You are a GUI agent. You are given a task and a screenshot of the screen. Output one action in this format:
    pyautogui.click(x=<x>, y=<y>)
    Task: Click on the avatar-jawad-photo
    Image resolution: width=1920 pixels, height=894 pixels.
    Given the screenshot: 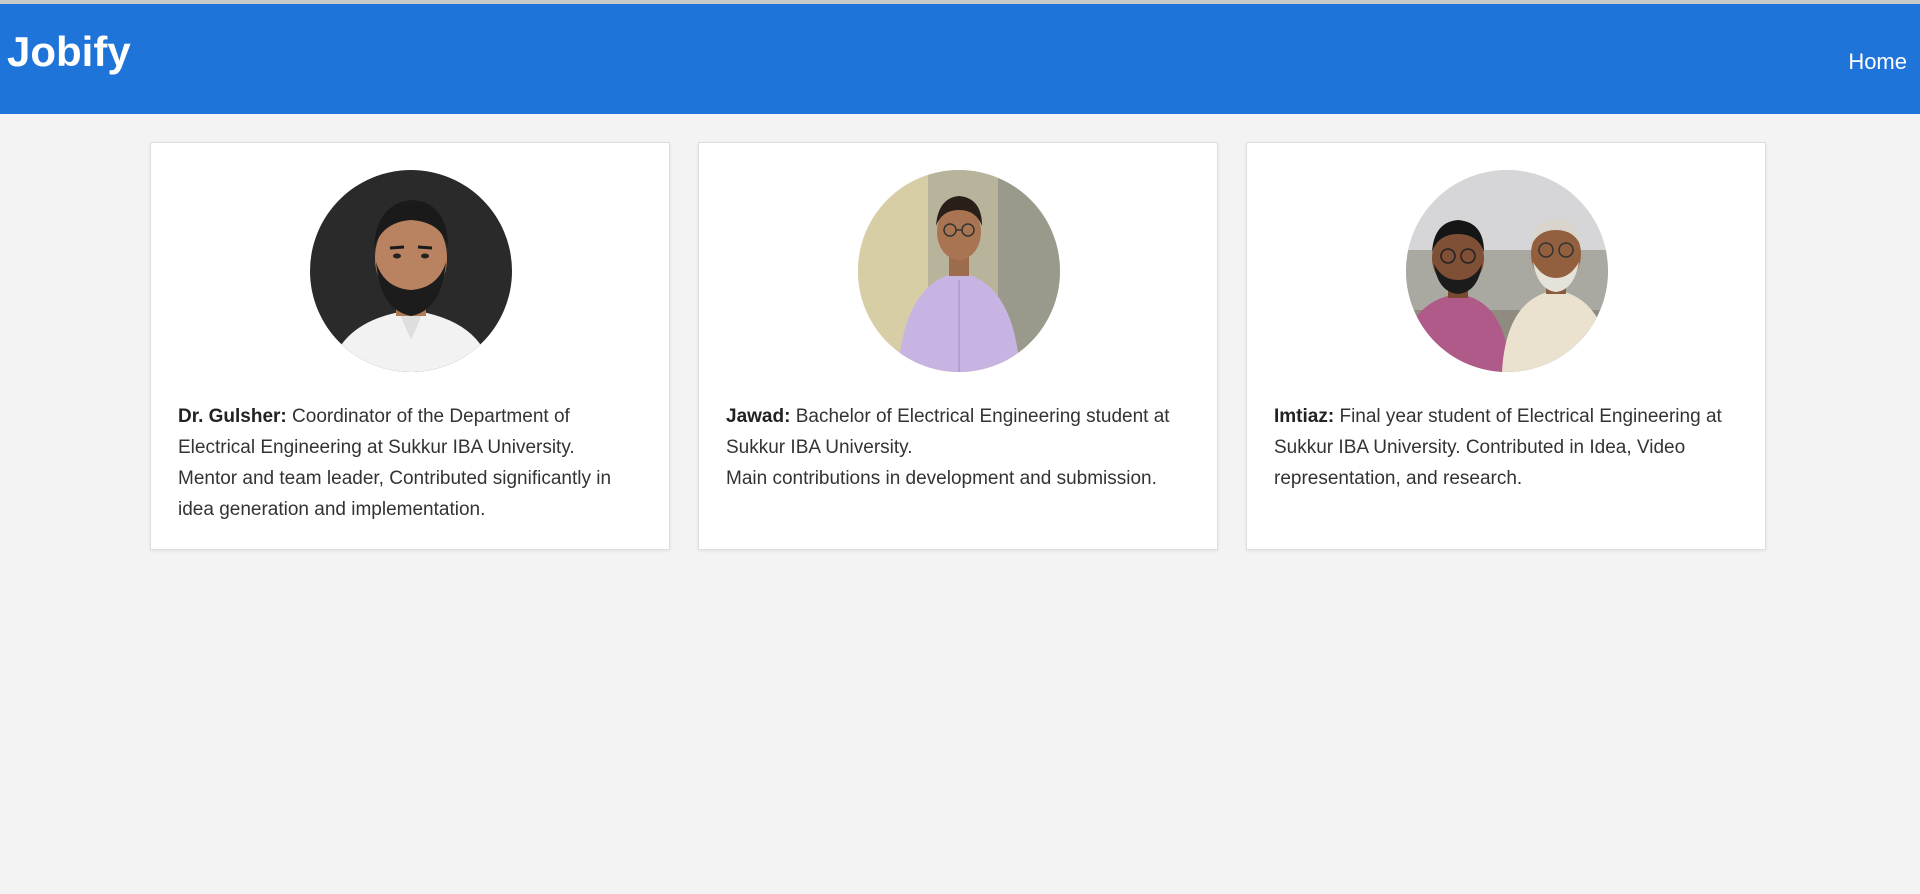 What is the action you would take?
    pyautogui.click(x=959, y=271)
    